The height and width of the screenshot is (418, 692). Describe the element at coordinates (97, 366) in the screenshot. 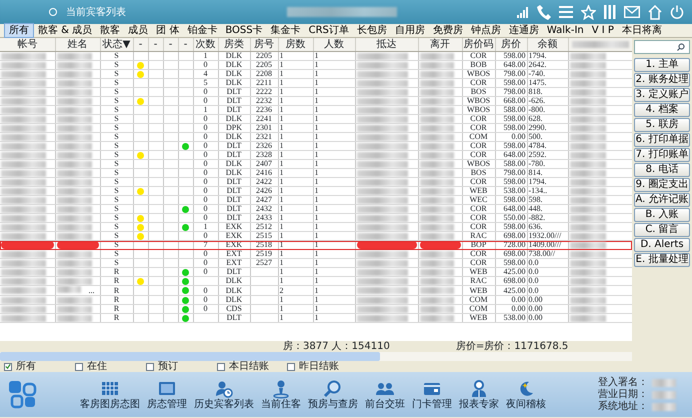

I see `checkbox-label: 在住` at that location.